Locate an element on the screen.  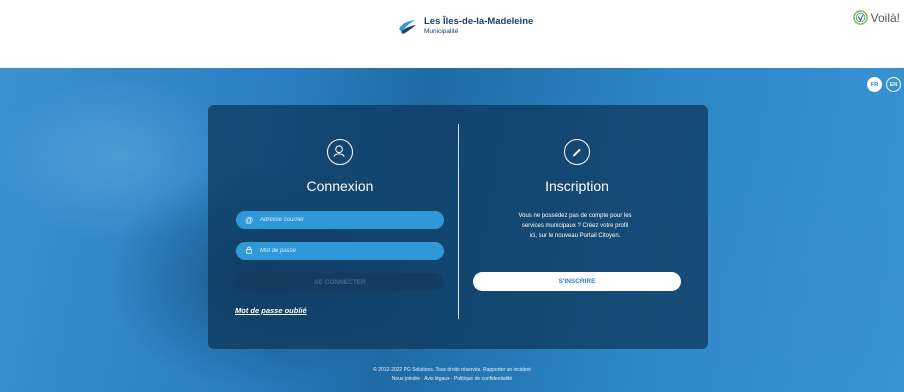
email-input is located at coordinates (345, 220).